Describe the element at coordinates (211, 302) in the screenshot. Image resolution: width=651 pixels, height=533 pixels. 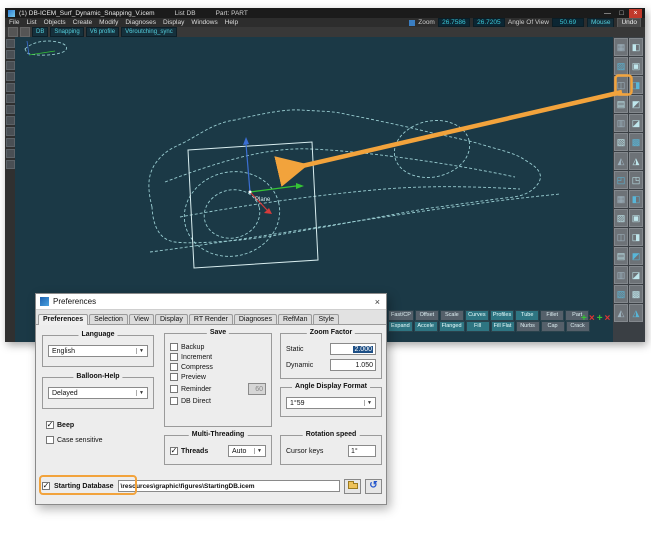
I see `dialog-titlebar: Preferences ×` at that location.